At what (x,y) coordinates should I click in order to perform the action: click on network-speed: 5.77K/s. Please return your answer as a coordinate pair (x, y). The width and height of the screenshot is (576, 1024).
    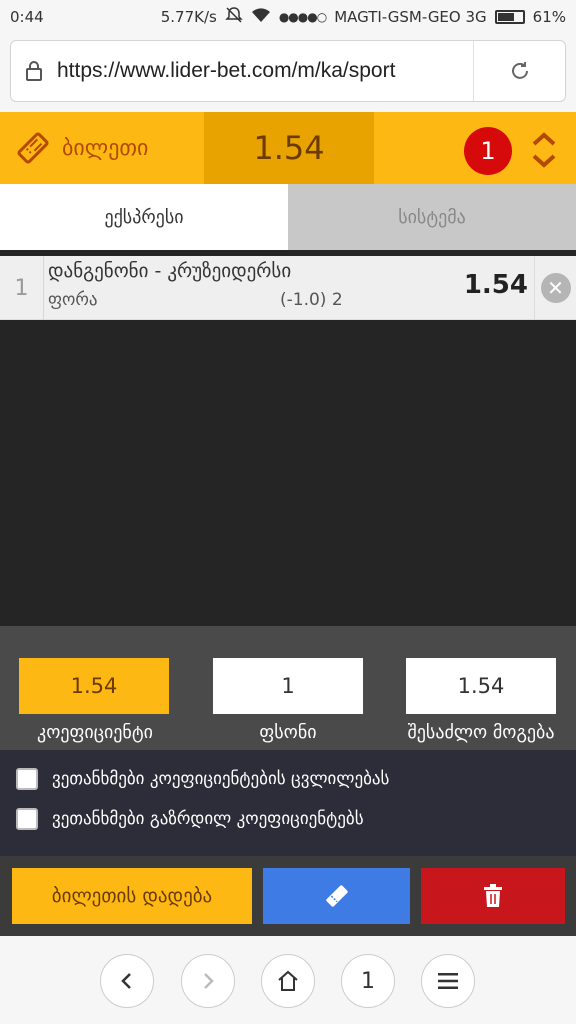
    Looking at the image, I should click on (188, 17).